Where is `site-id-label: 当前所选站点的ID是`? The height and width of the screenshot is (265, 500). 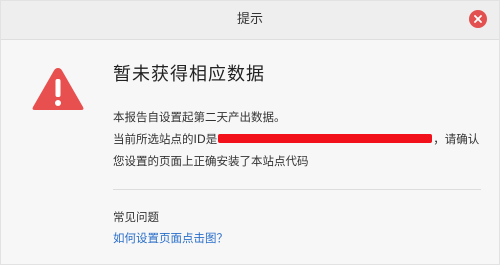 site-id-label: 当前所选站点的ID是 is located at coordinates (165, 139).